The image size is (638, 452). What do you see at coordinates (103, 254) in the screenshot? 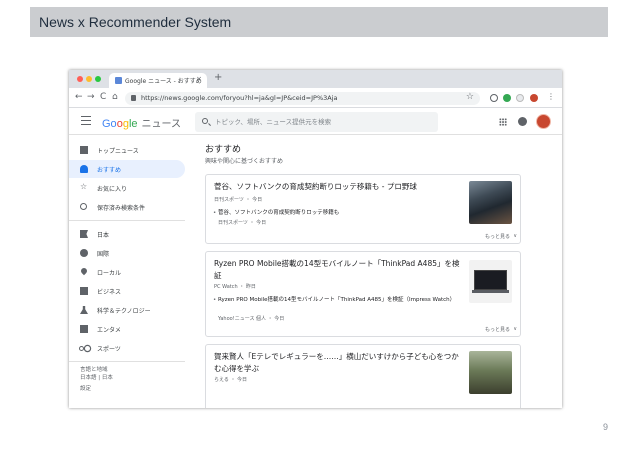
I see `sidebar-item-label: 国際` at bounding box center [103, 254].